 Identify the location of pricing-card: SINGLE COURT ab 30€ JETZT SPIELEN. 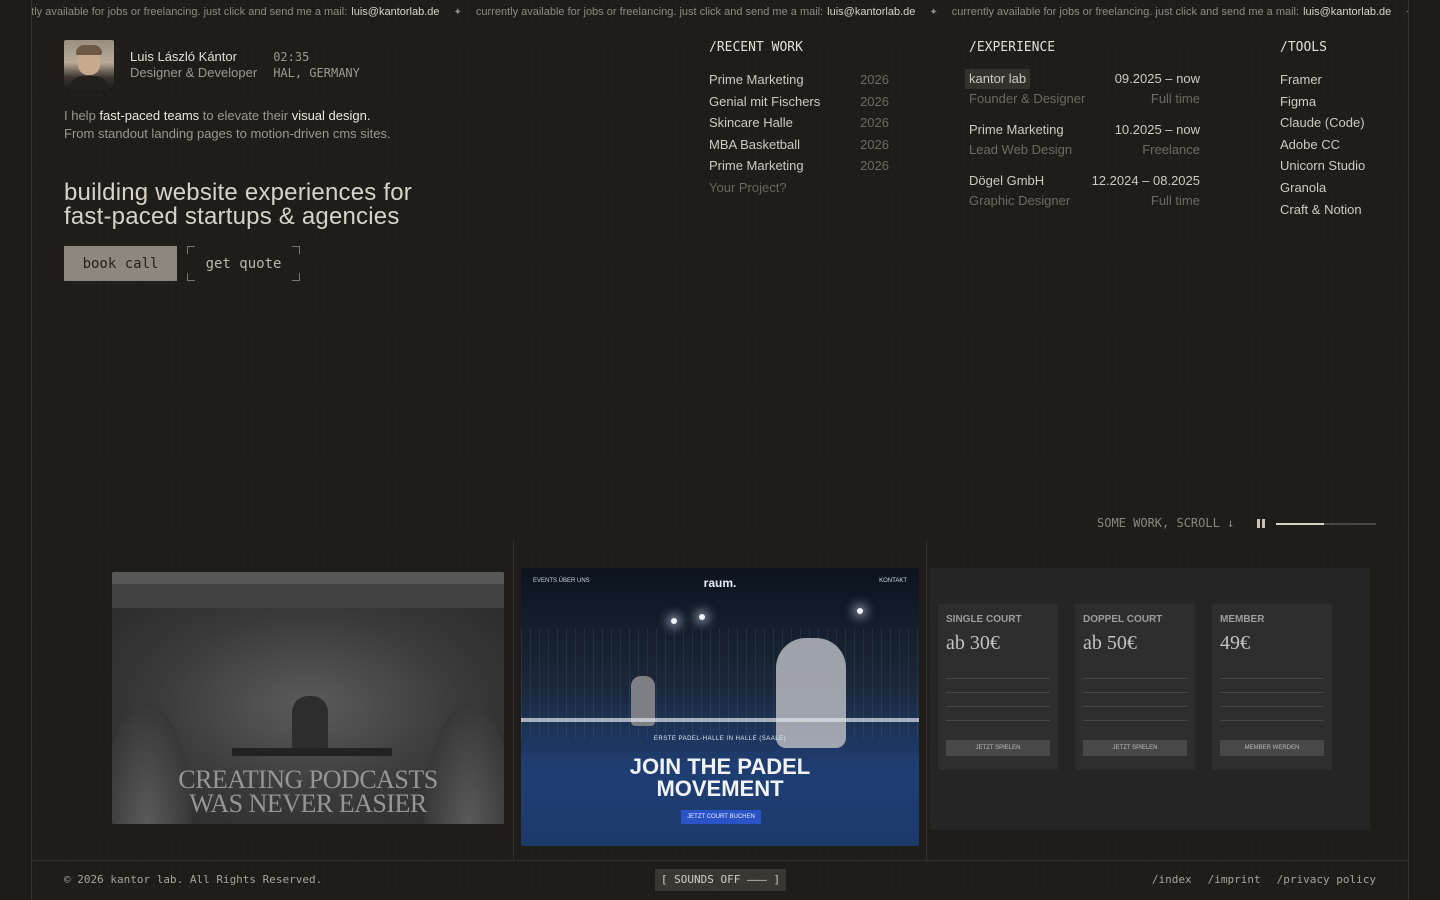
(998, 687).